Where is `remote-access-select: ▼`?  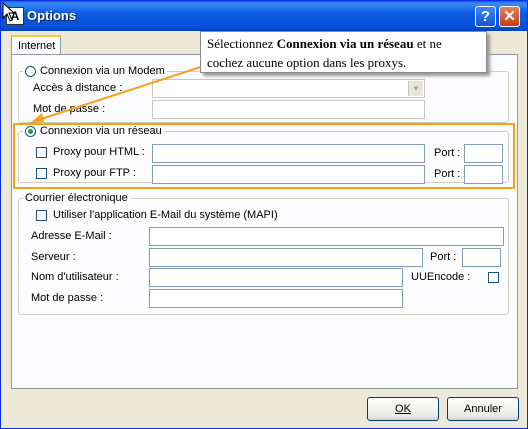
remote-access-select: ▼ is located at coordinates (288, 88).